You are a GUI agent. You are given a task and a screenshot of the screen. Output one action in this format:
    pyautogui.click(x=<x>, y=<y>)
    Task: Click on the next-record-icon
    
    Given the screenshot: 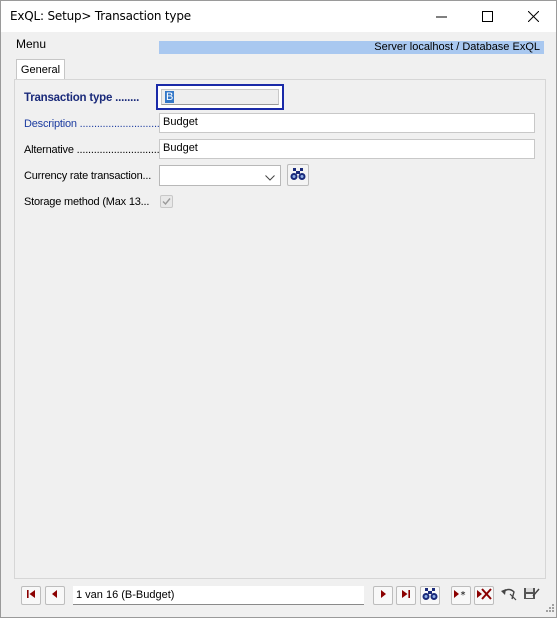 What is the action you would take?
    pyautogui.click(x=383, y=595)
    